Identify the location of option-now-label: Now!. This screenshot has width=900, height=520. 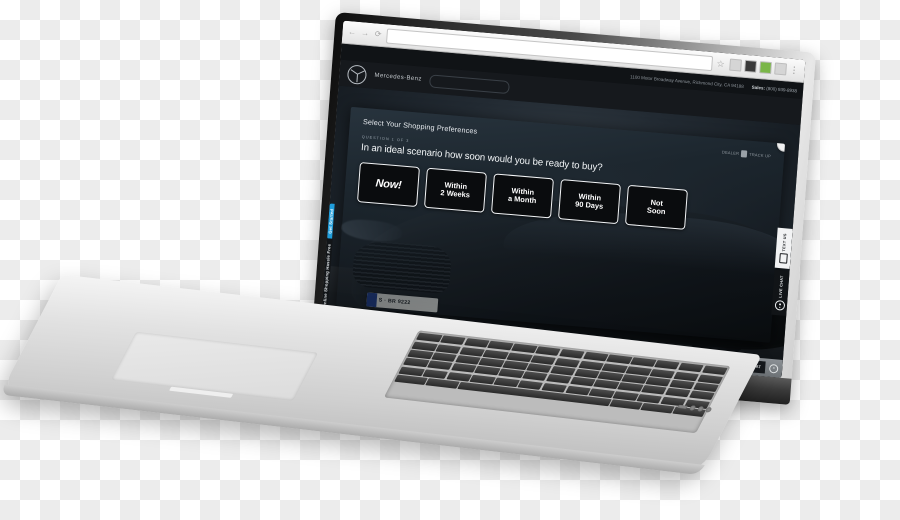
(388, 184).